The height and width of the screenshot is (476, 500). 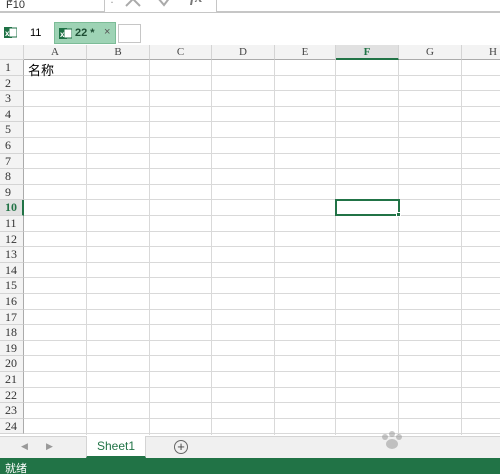 I want to click on enter-check-icon, so click(x=166, y=3).